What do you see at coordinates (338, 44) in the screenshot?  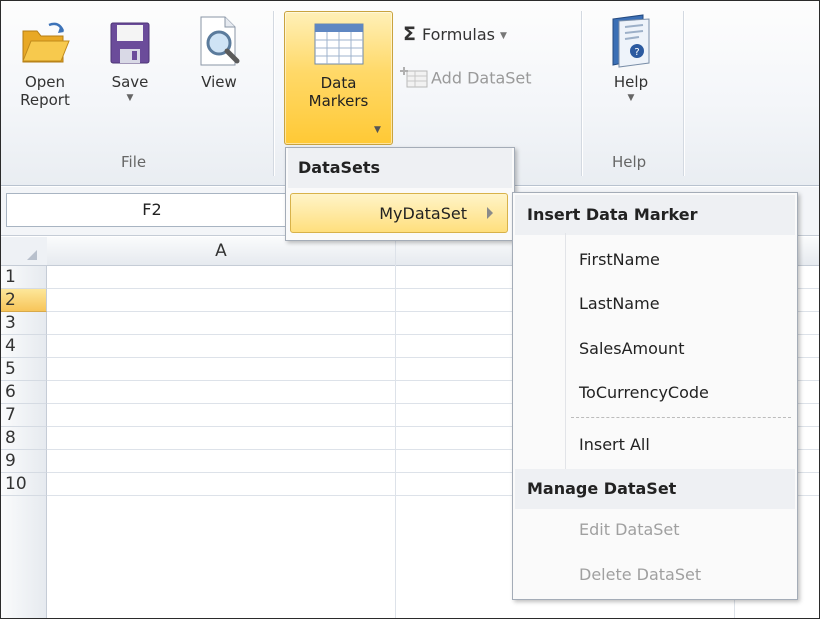 I see `table-grid-icon` at bounding box center [338, 44].